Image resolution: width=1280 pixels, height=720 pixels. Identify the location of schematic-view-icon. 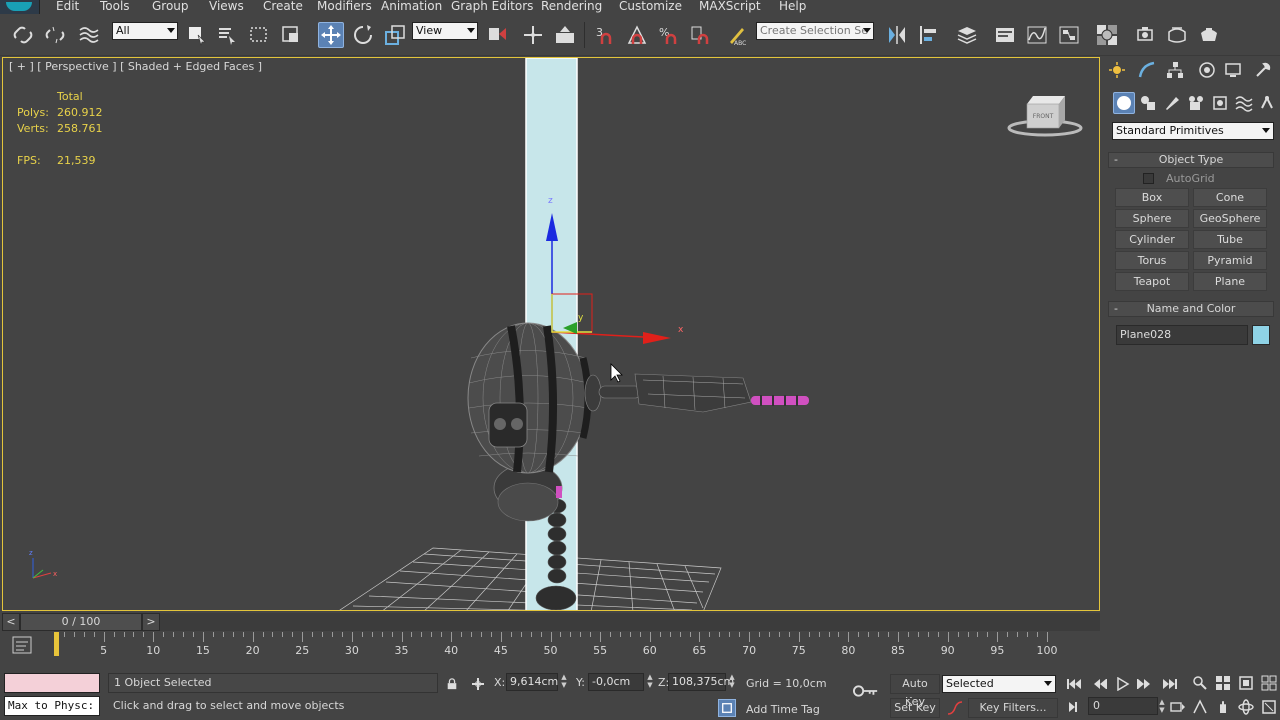
(1069, 35).